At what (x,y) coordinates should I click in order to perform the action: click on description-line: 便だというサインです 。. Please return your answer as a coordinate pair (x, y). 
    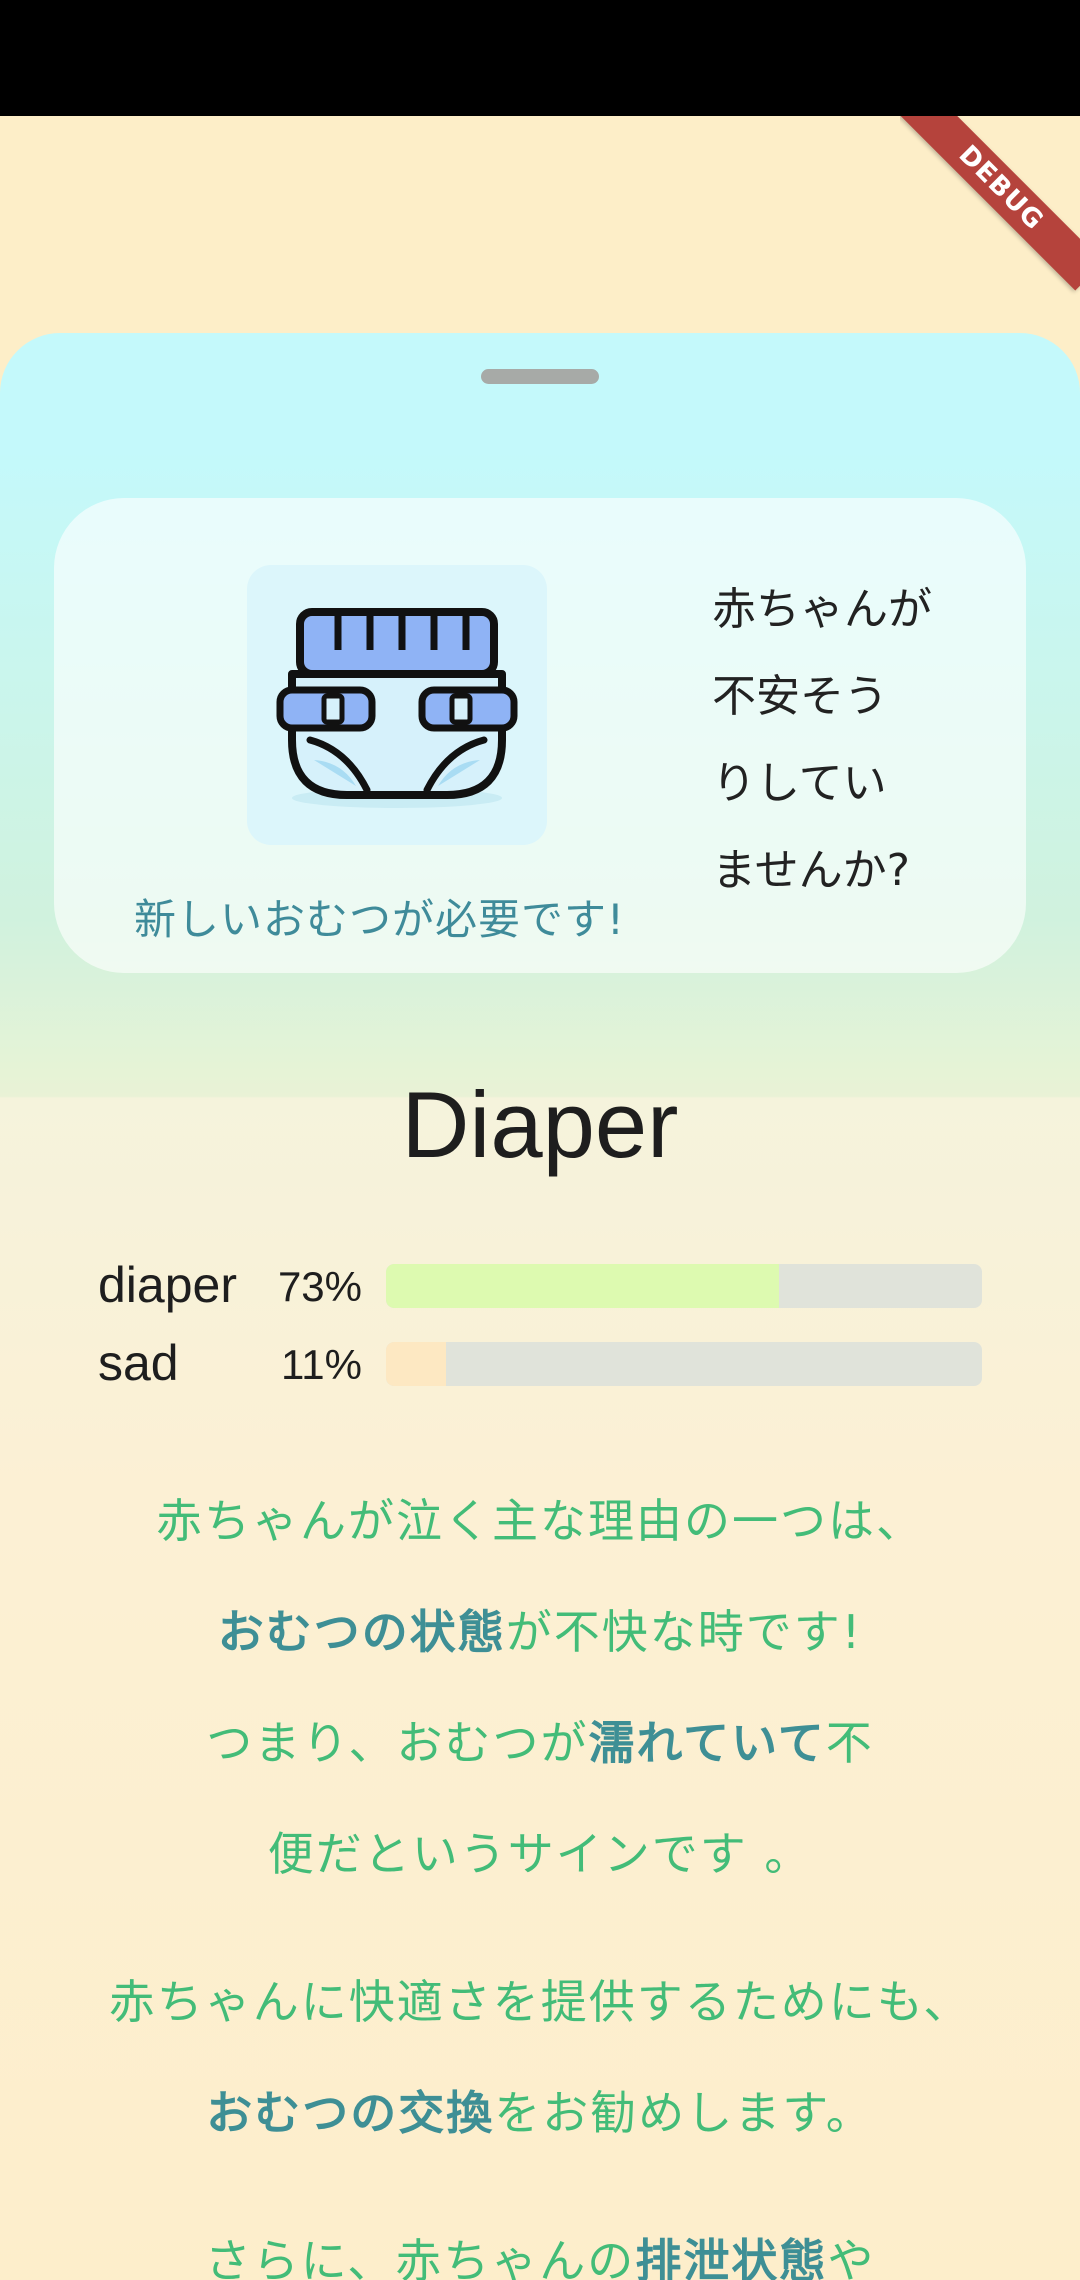
    Looking at the image, I should click on (540, 1854).